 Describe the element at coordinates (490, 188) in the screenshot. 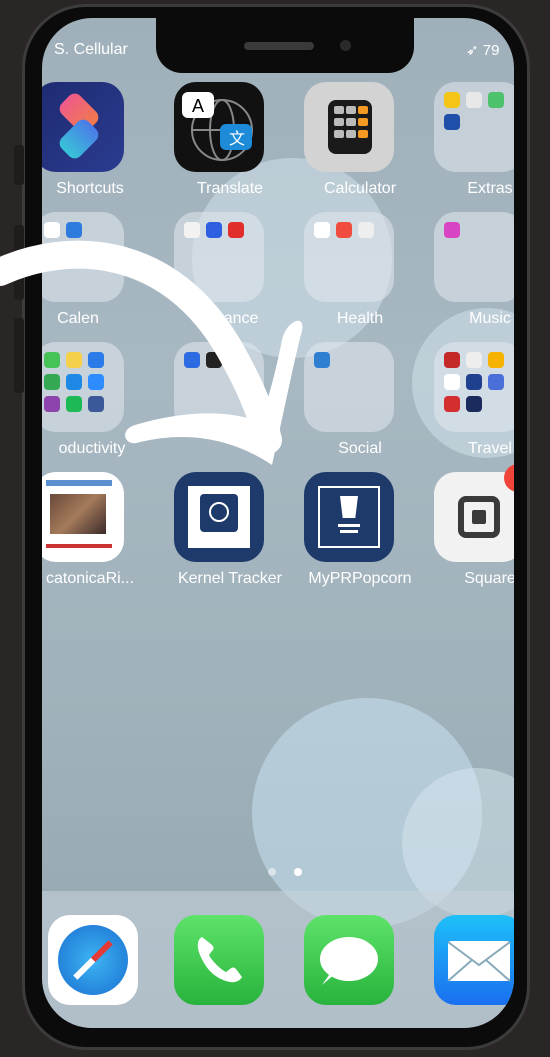

I see `app-label: Extras` at that location.